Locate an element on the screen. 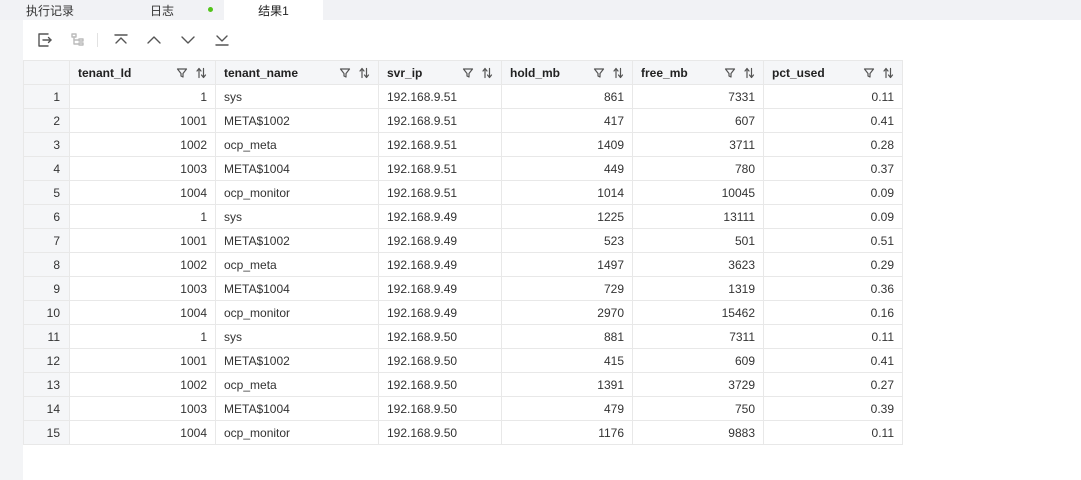  tab-log: 日志 is located at coordinates (162, 10).